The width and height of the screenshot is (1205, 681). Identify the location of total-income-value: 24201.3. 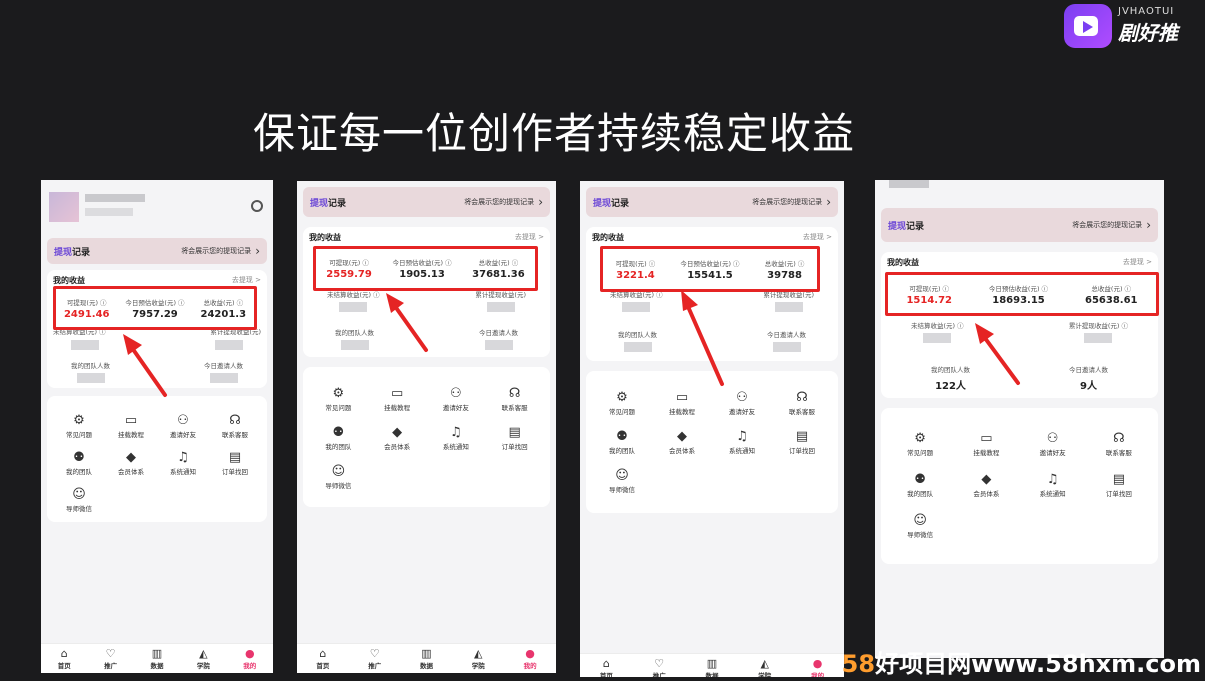
(223, 314).